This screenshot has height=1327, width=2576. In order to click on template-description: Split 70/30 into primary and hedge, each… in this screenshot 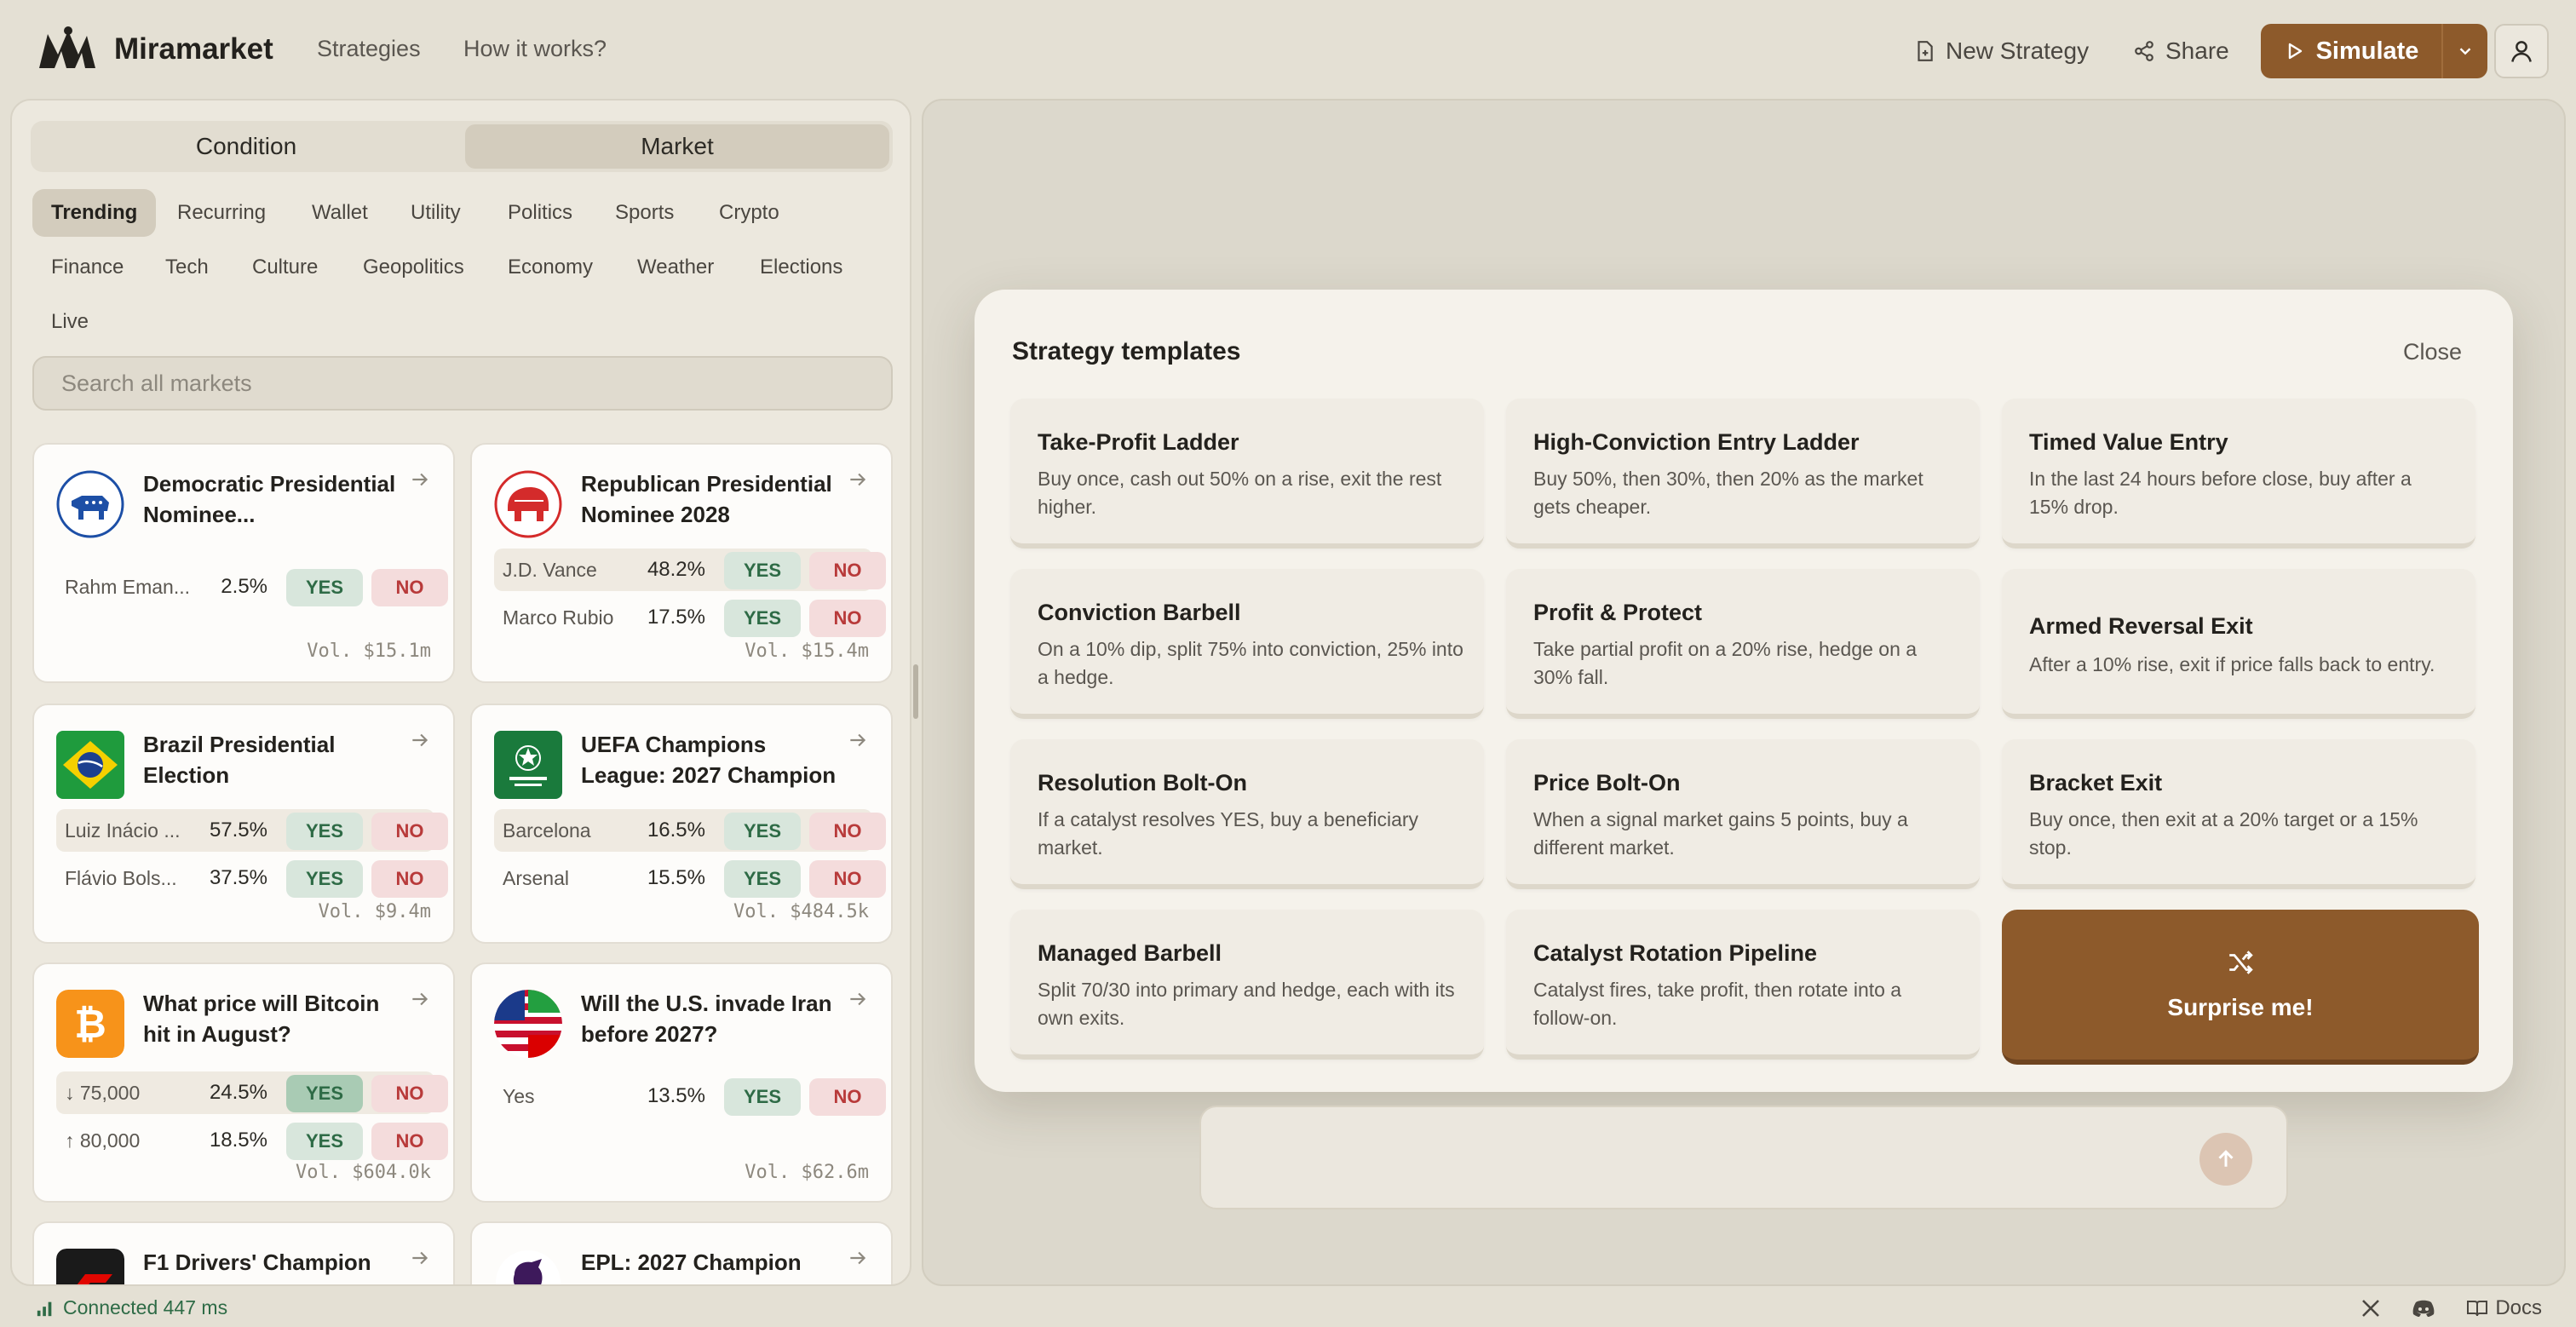, I will do `click(1246, 1004)`.